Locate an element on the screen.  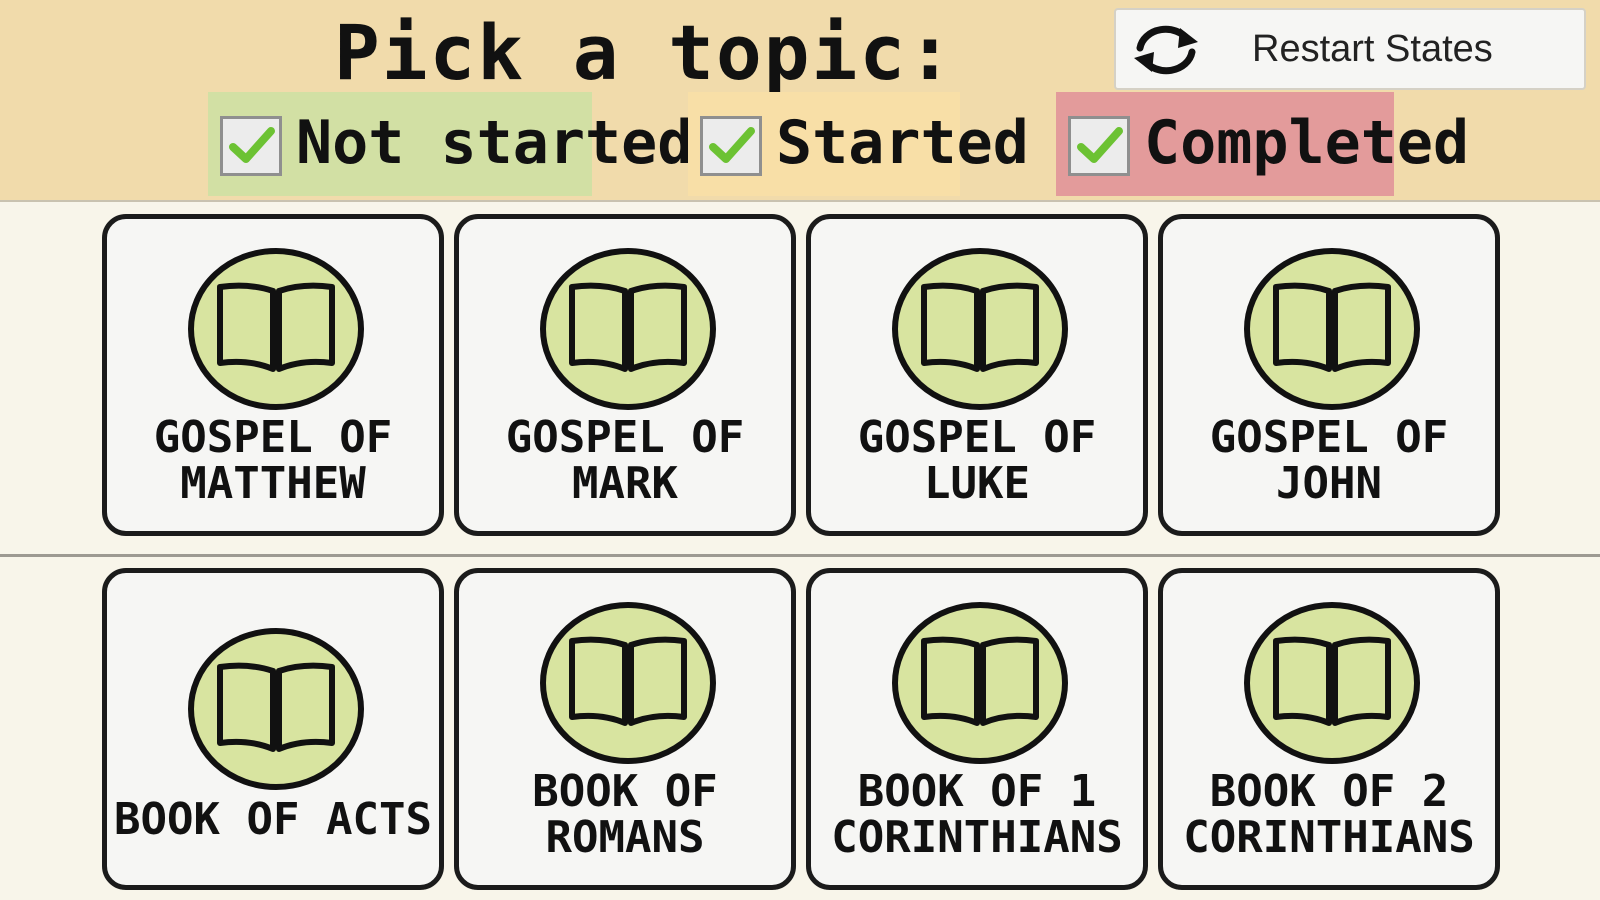
filter-not-started: Not started is located at coordinates (450, 144).